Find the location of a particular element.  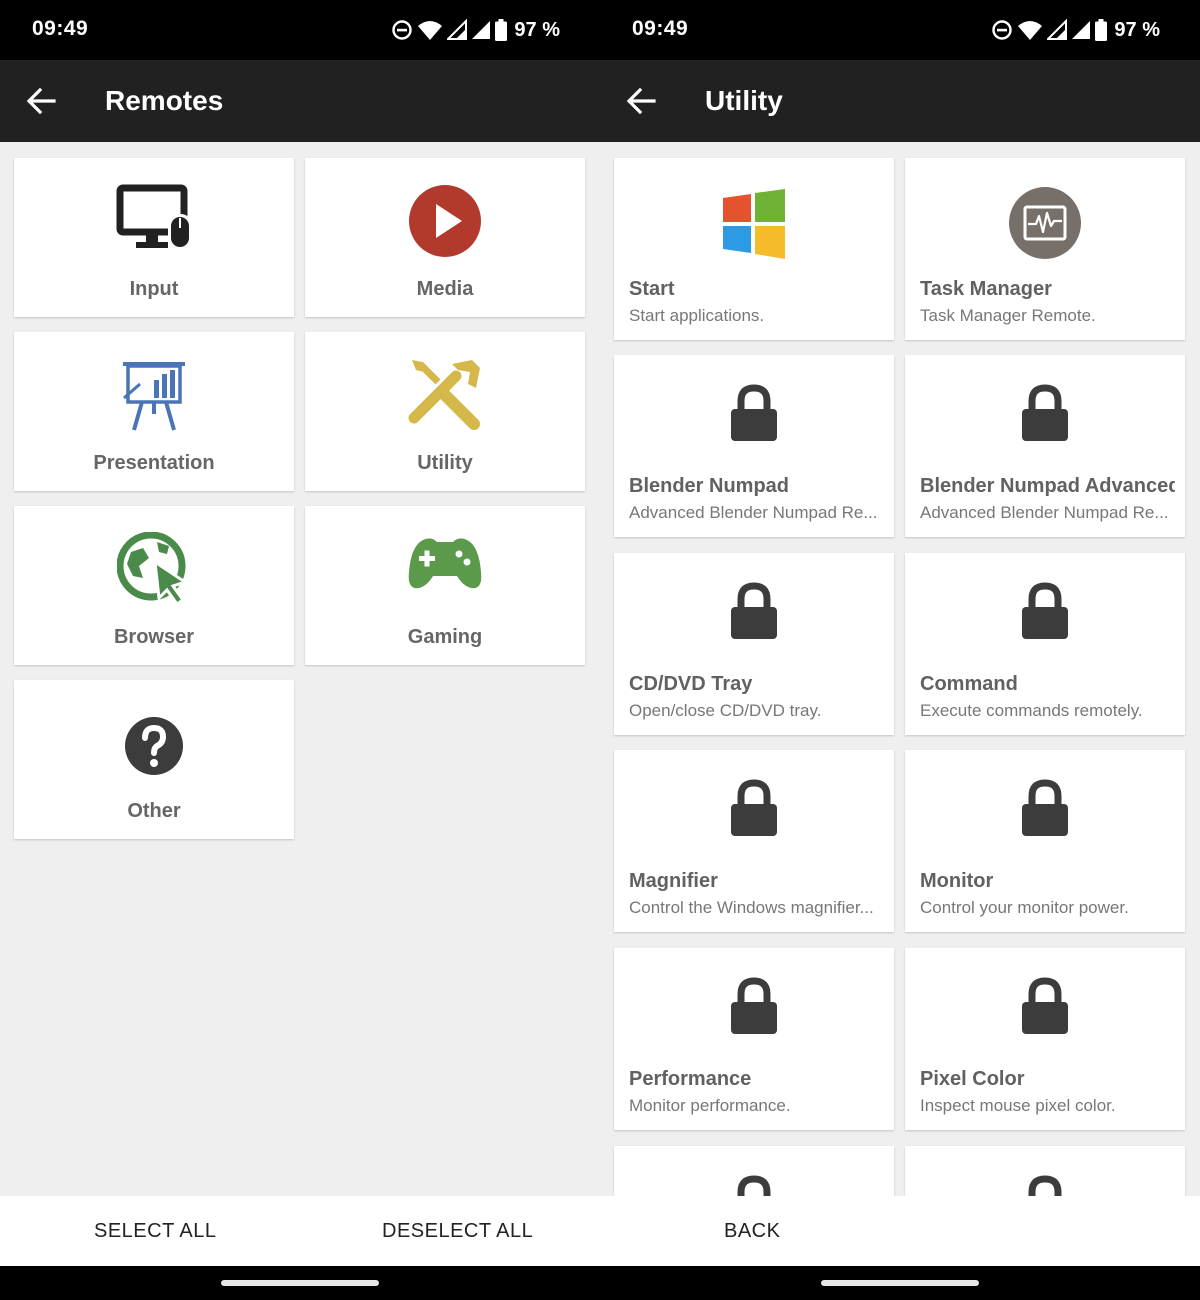

monitor-mouse-icon is located at coordinates (154, 217).